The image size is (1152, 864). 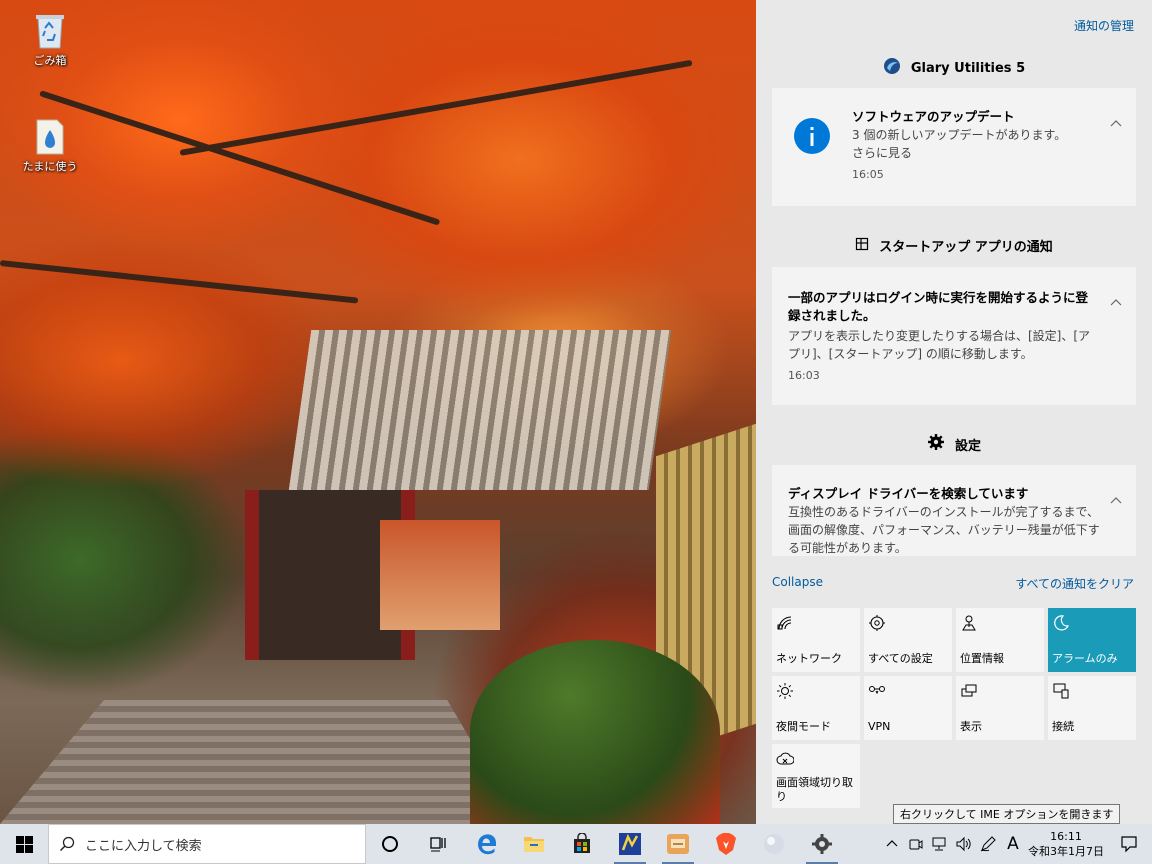 I want to click on cortana-icon, so click(x=390, y=844).